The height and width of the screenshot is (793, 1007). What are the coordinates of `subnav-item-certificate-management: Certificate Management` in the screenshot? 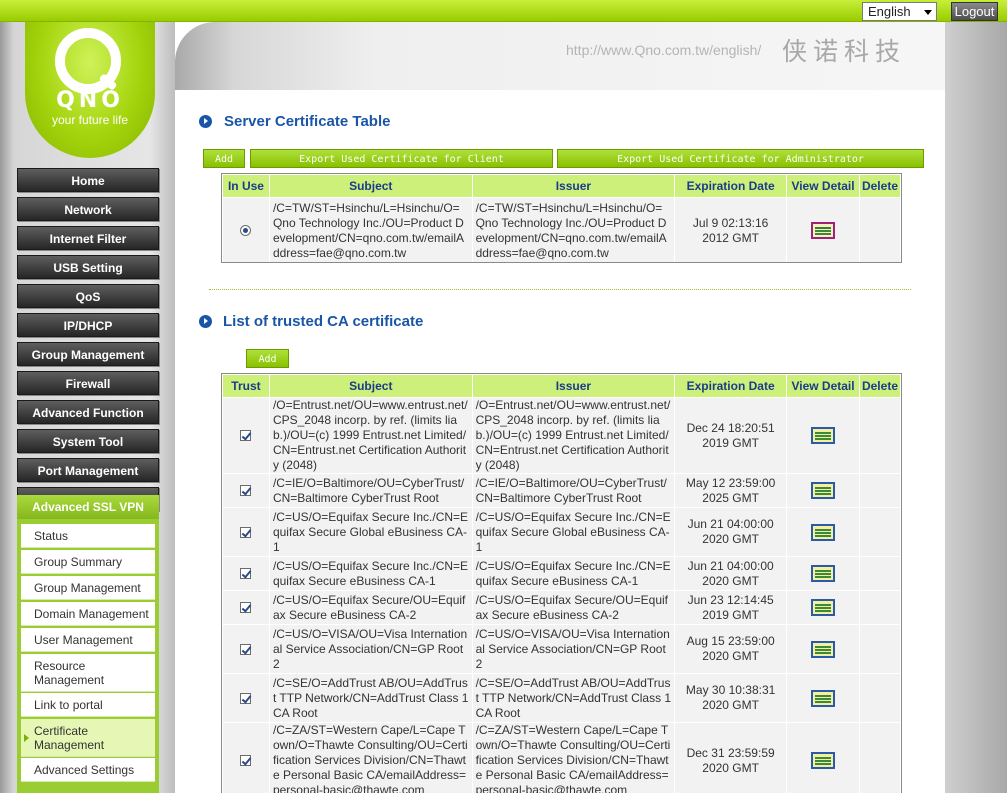 It's located at (88, 738).